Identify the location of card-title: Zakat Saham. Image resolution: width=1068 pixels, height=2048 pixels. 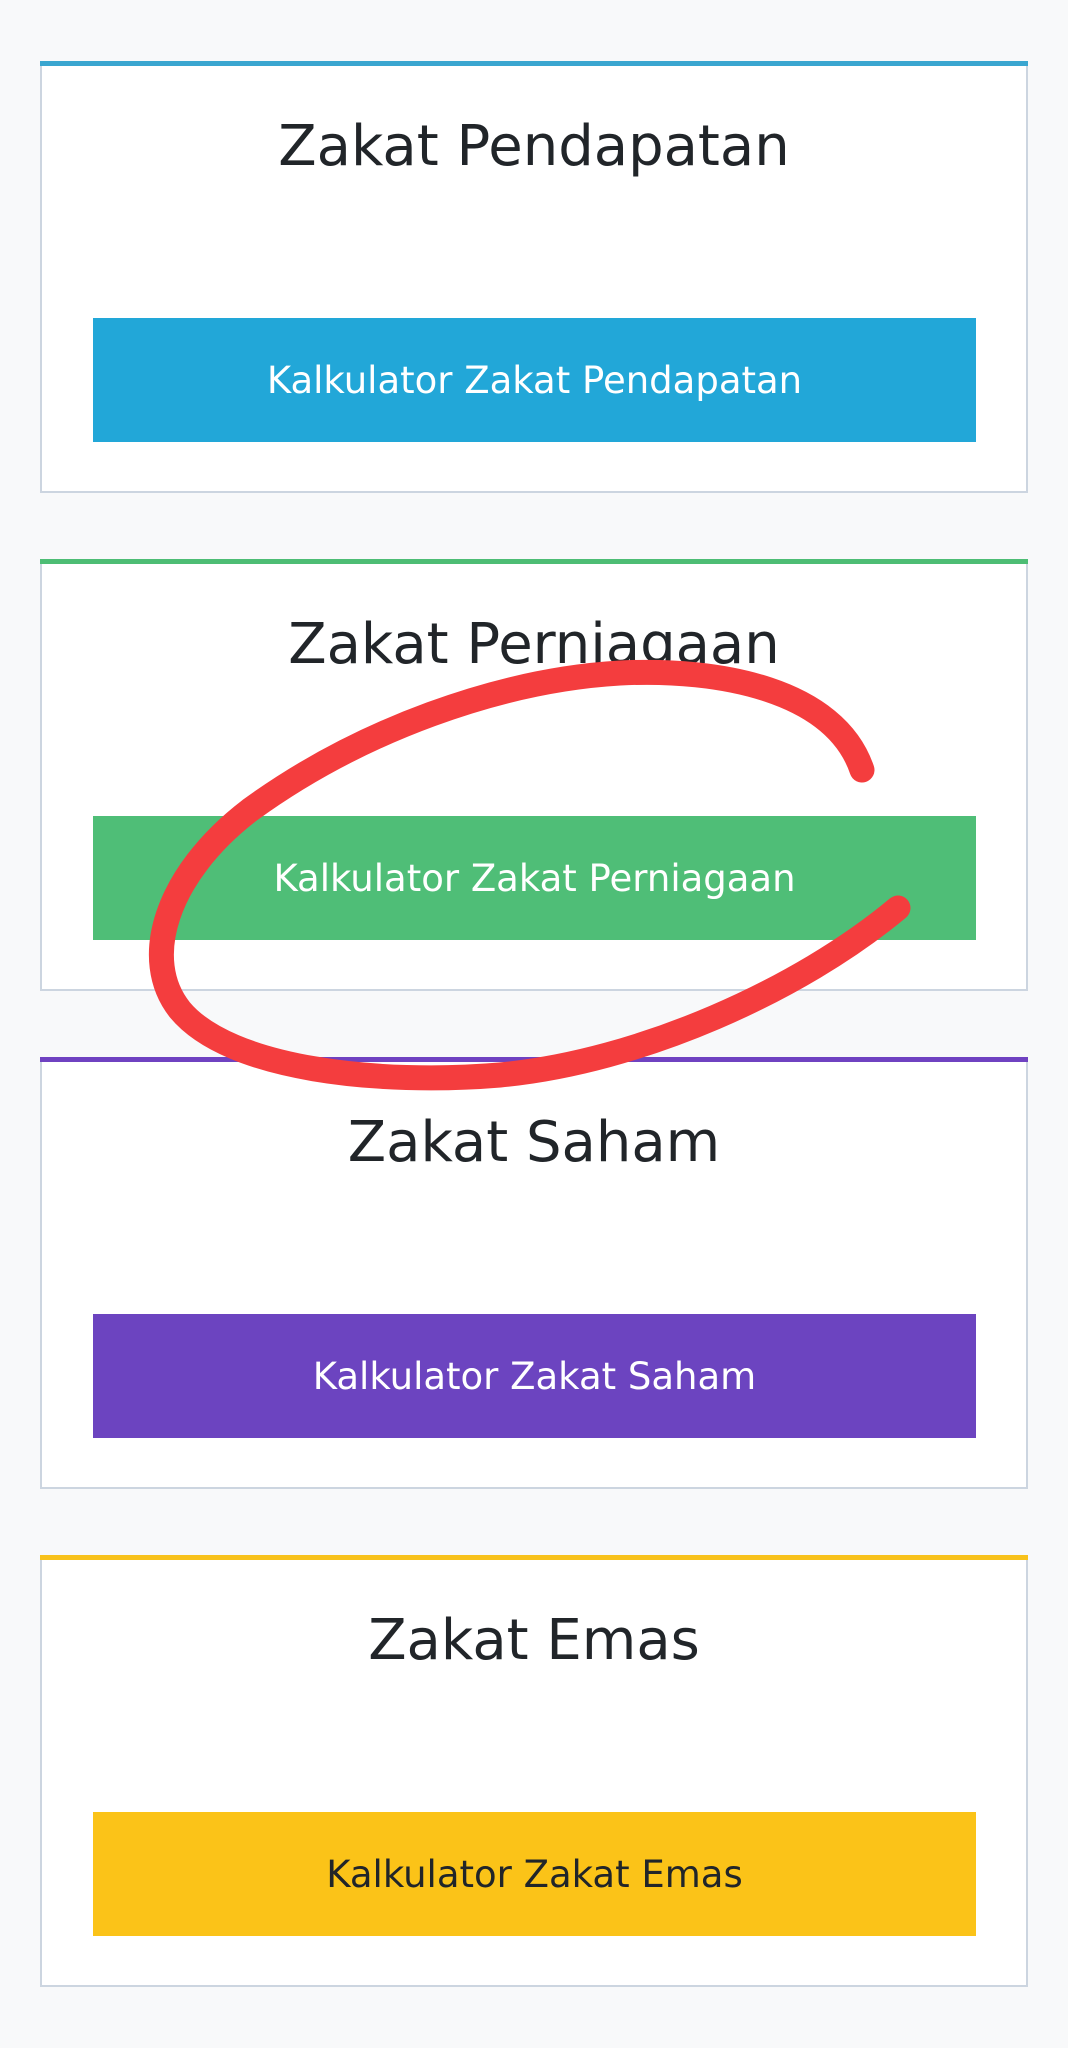
(534, 1142).